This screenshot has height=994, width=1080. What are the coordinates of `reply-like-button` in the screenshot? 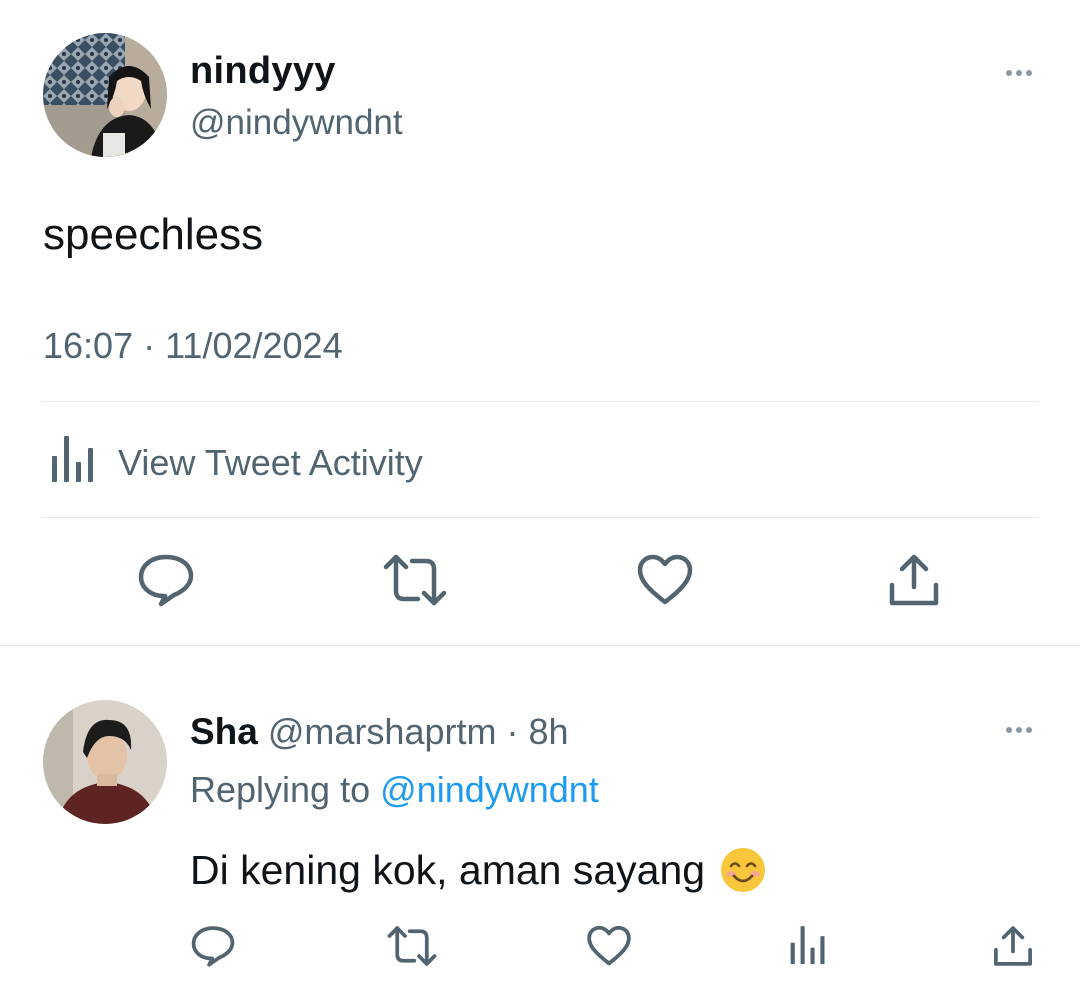 It's located at (609, 948).